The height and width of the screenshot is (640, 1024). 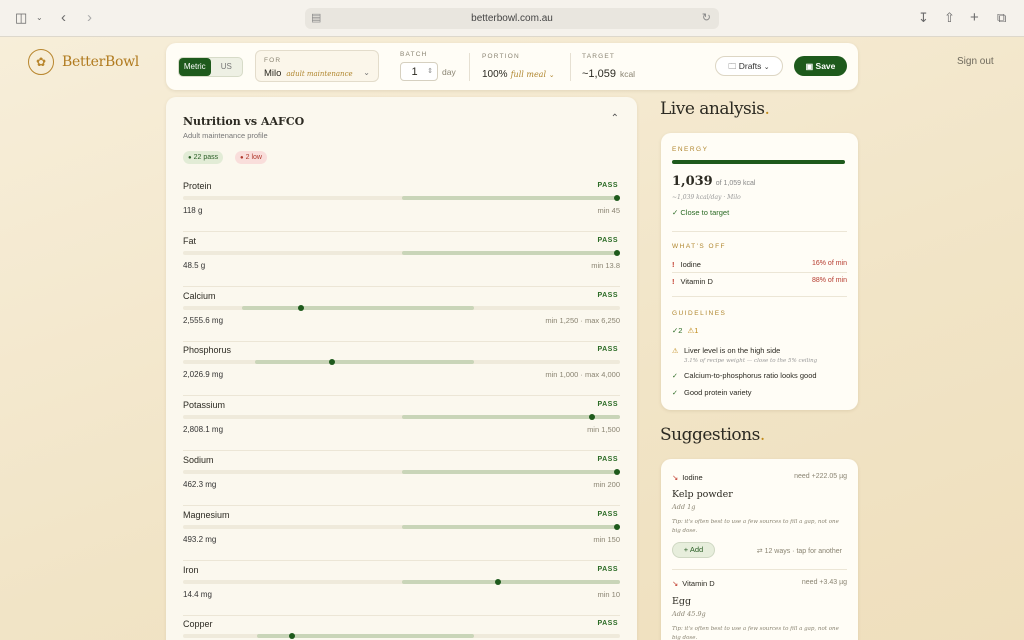 I want to click on energy-value: 1,039, so click(x=692, y=181).